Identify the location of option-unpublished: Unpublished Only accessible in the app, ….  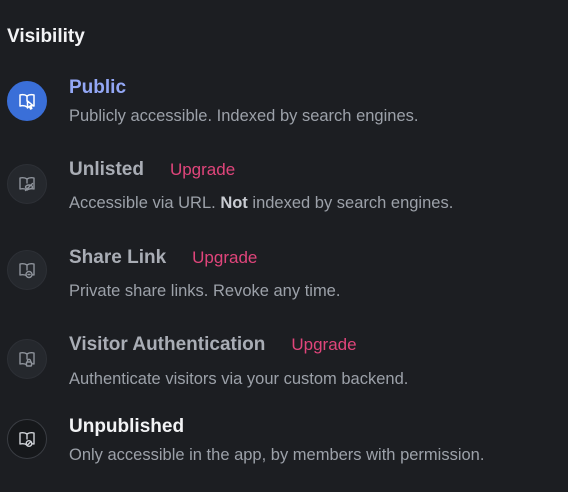
(284, 444).